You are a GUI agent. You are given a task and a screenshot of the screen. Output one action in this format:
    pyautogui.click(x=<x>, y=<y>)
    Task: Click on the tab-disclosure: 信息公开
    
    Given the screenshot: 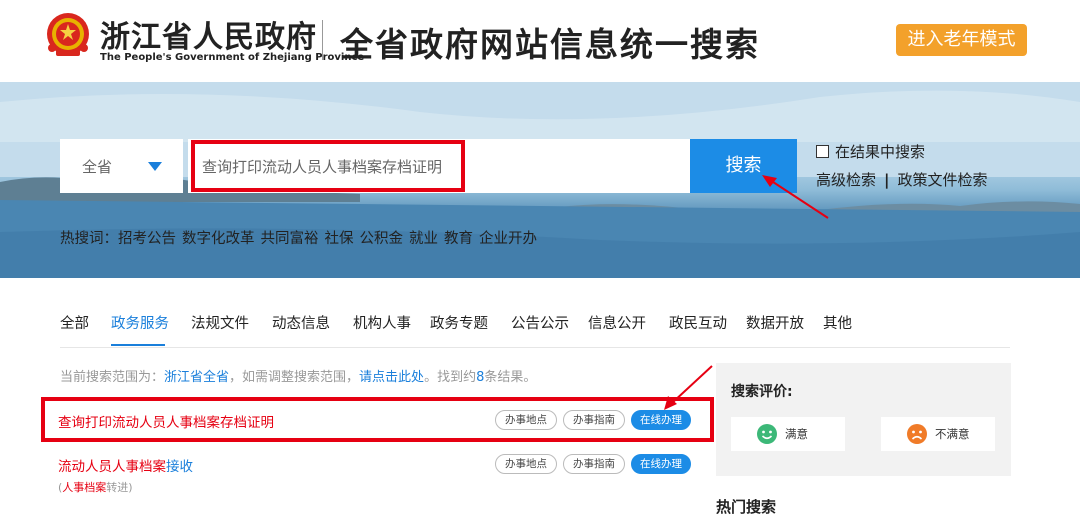 What is the action you would take?
    pyautogui.click(x=617, y=322)
    